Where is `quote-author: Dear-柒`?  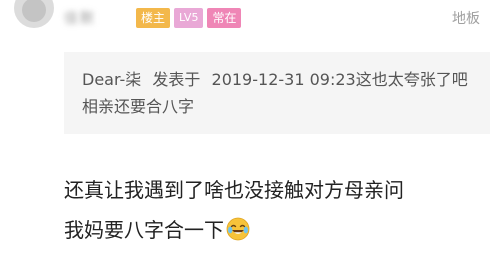
quote-author: Dear-柒 is located at coordinates (112, 79).